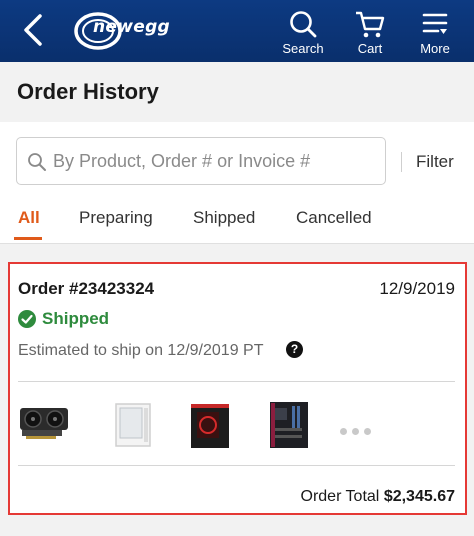 The width and height of the screenshot is (474, 536). I want to click on cart-button: Cart, so click(370, 32).